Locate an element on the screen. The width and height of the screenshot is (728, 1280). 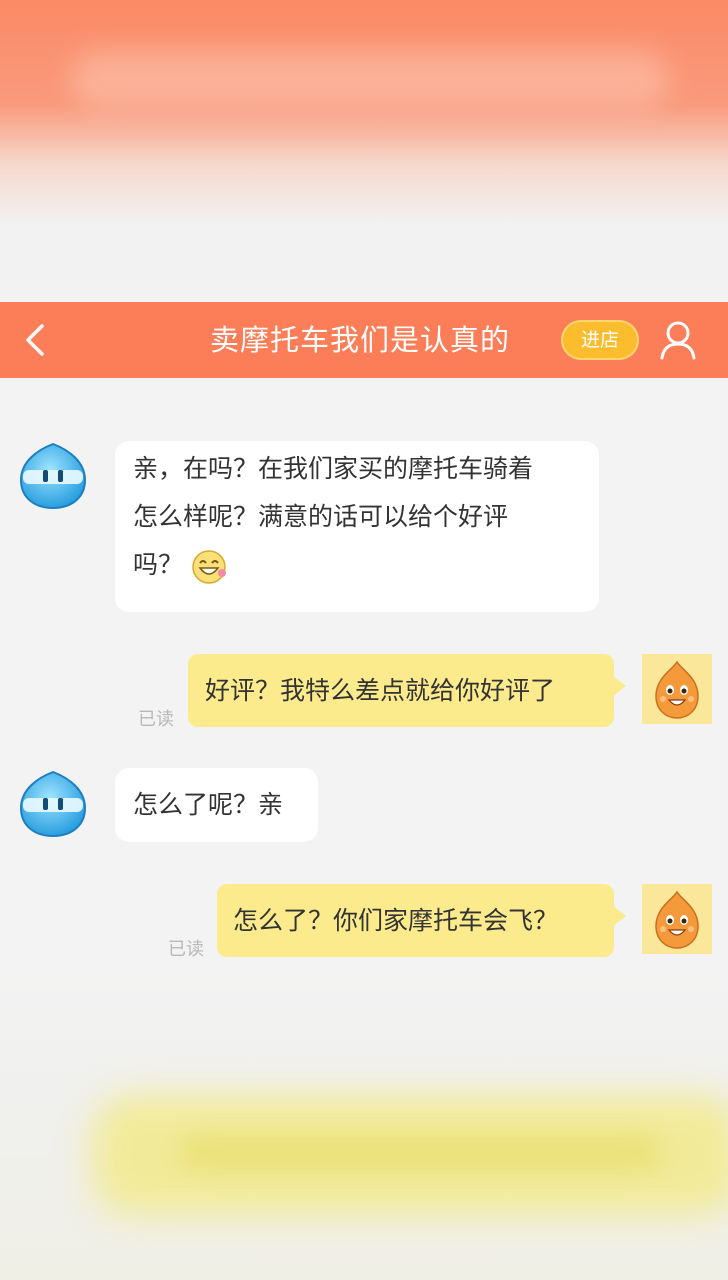
user-icon is located at coordinates (678, 340).